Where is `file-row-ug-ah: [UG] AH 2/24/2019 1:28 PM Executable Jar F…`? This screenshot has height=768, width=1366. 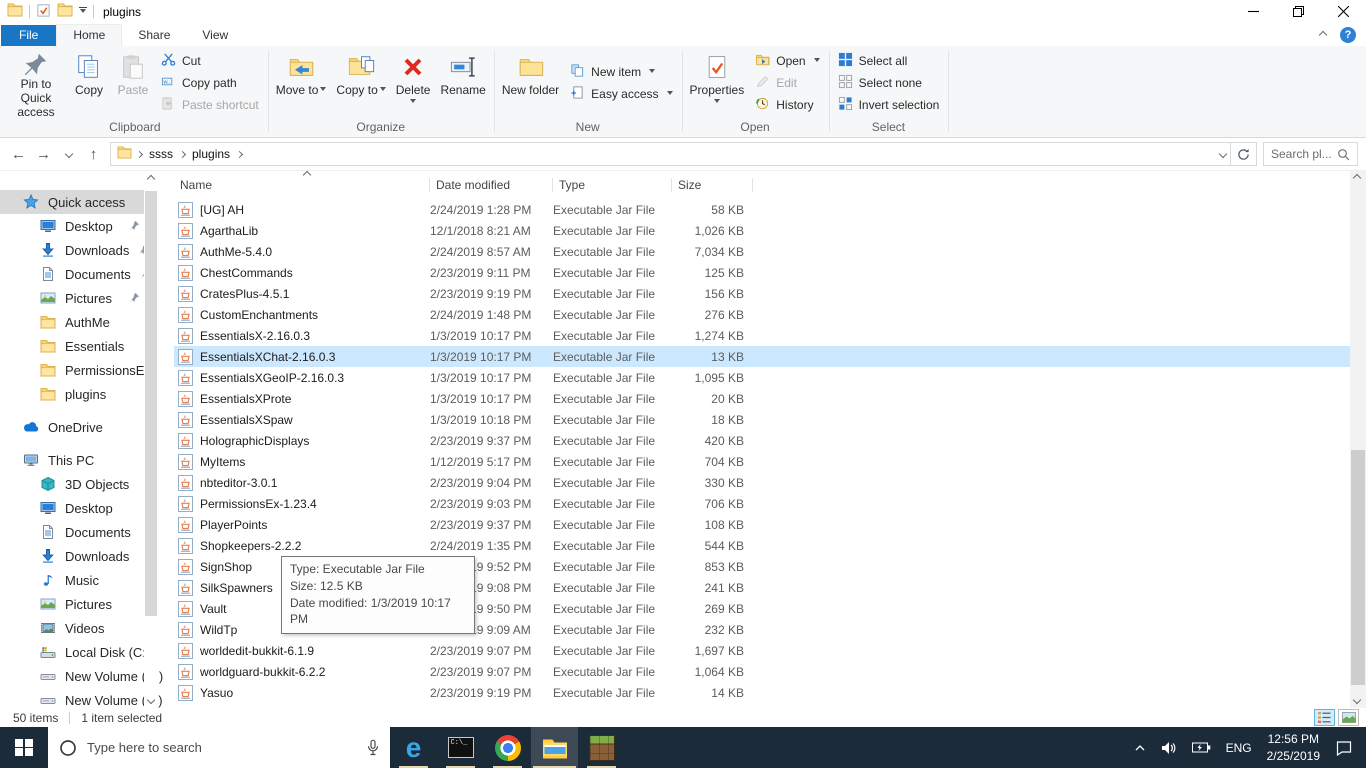 file-row-ug-ah: [UG] AH 2/24/2019 1:28 PM Executable Jar F… is located at coordinates (762, 209).